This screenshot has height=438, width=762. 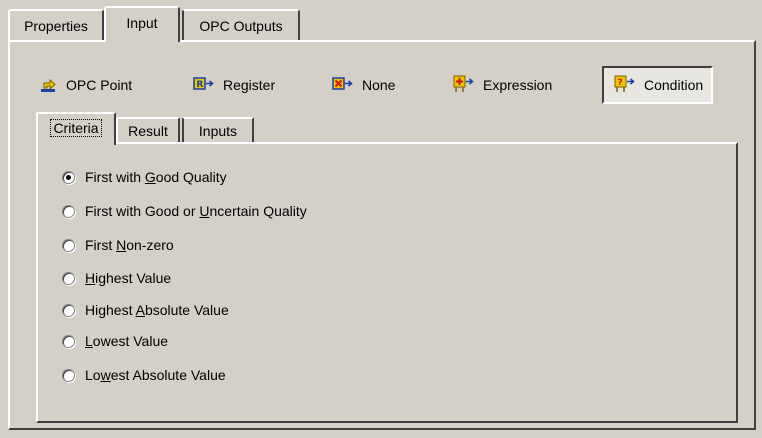 I want to click on radio-first-good-quality: First with Good Quality, so click(x=144, y=177).